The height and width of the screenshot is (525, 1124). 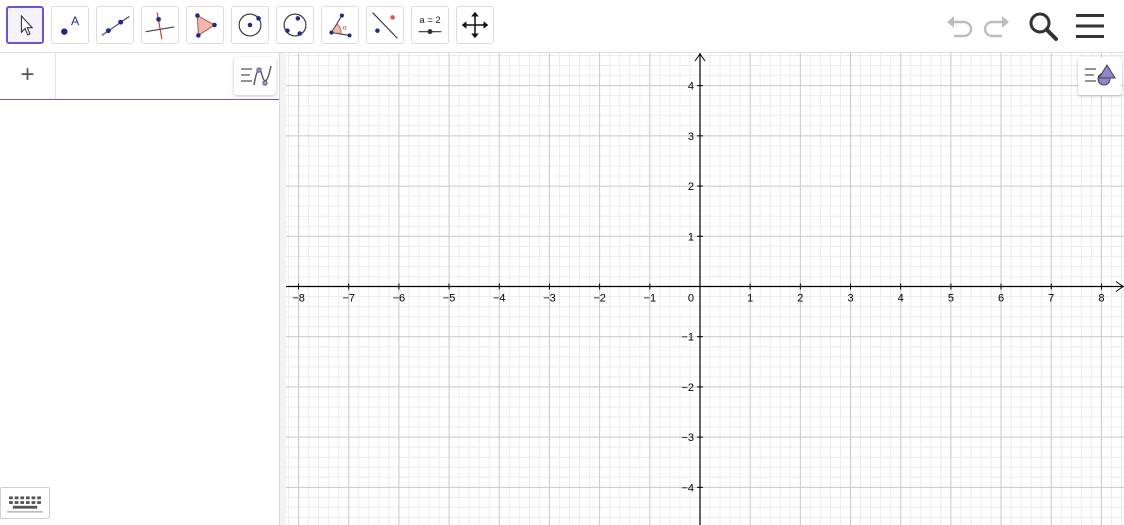 I want to click on move-graphics-view-icon, so click(x=475, y=25).